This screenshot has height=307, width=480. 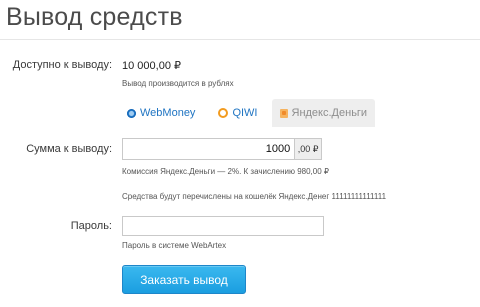 What do you see at coordinates (94, 17) in the screenshot?
I see `page-title: Вывод средств` at bounding box center [94, 17].